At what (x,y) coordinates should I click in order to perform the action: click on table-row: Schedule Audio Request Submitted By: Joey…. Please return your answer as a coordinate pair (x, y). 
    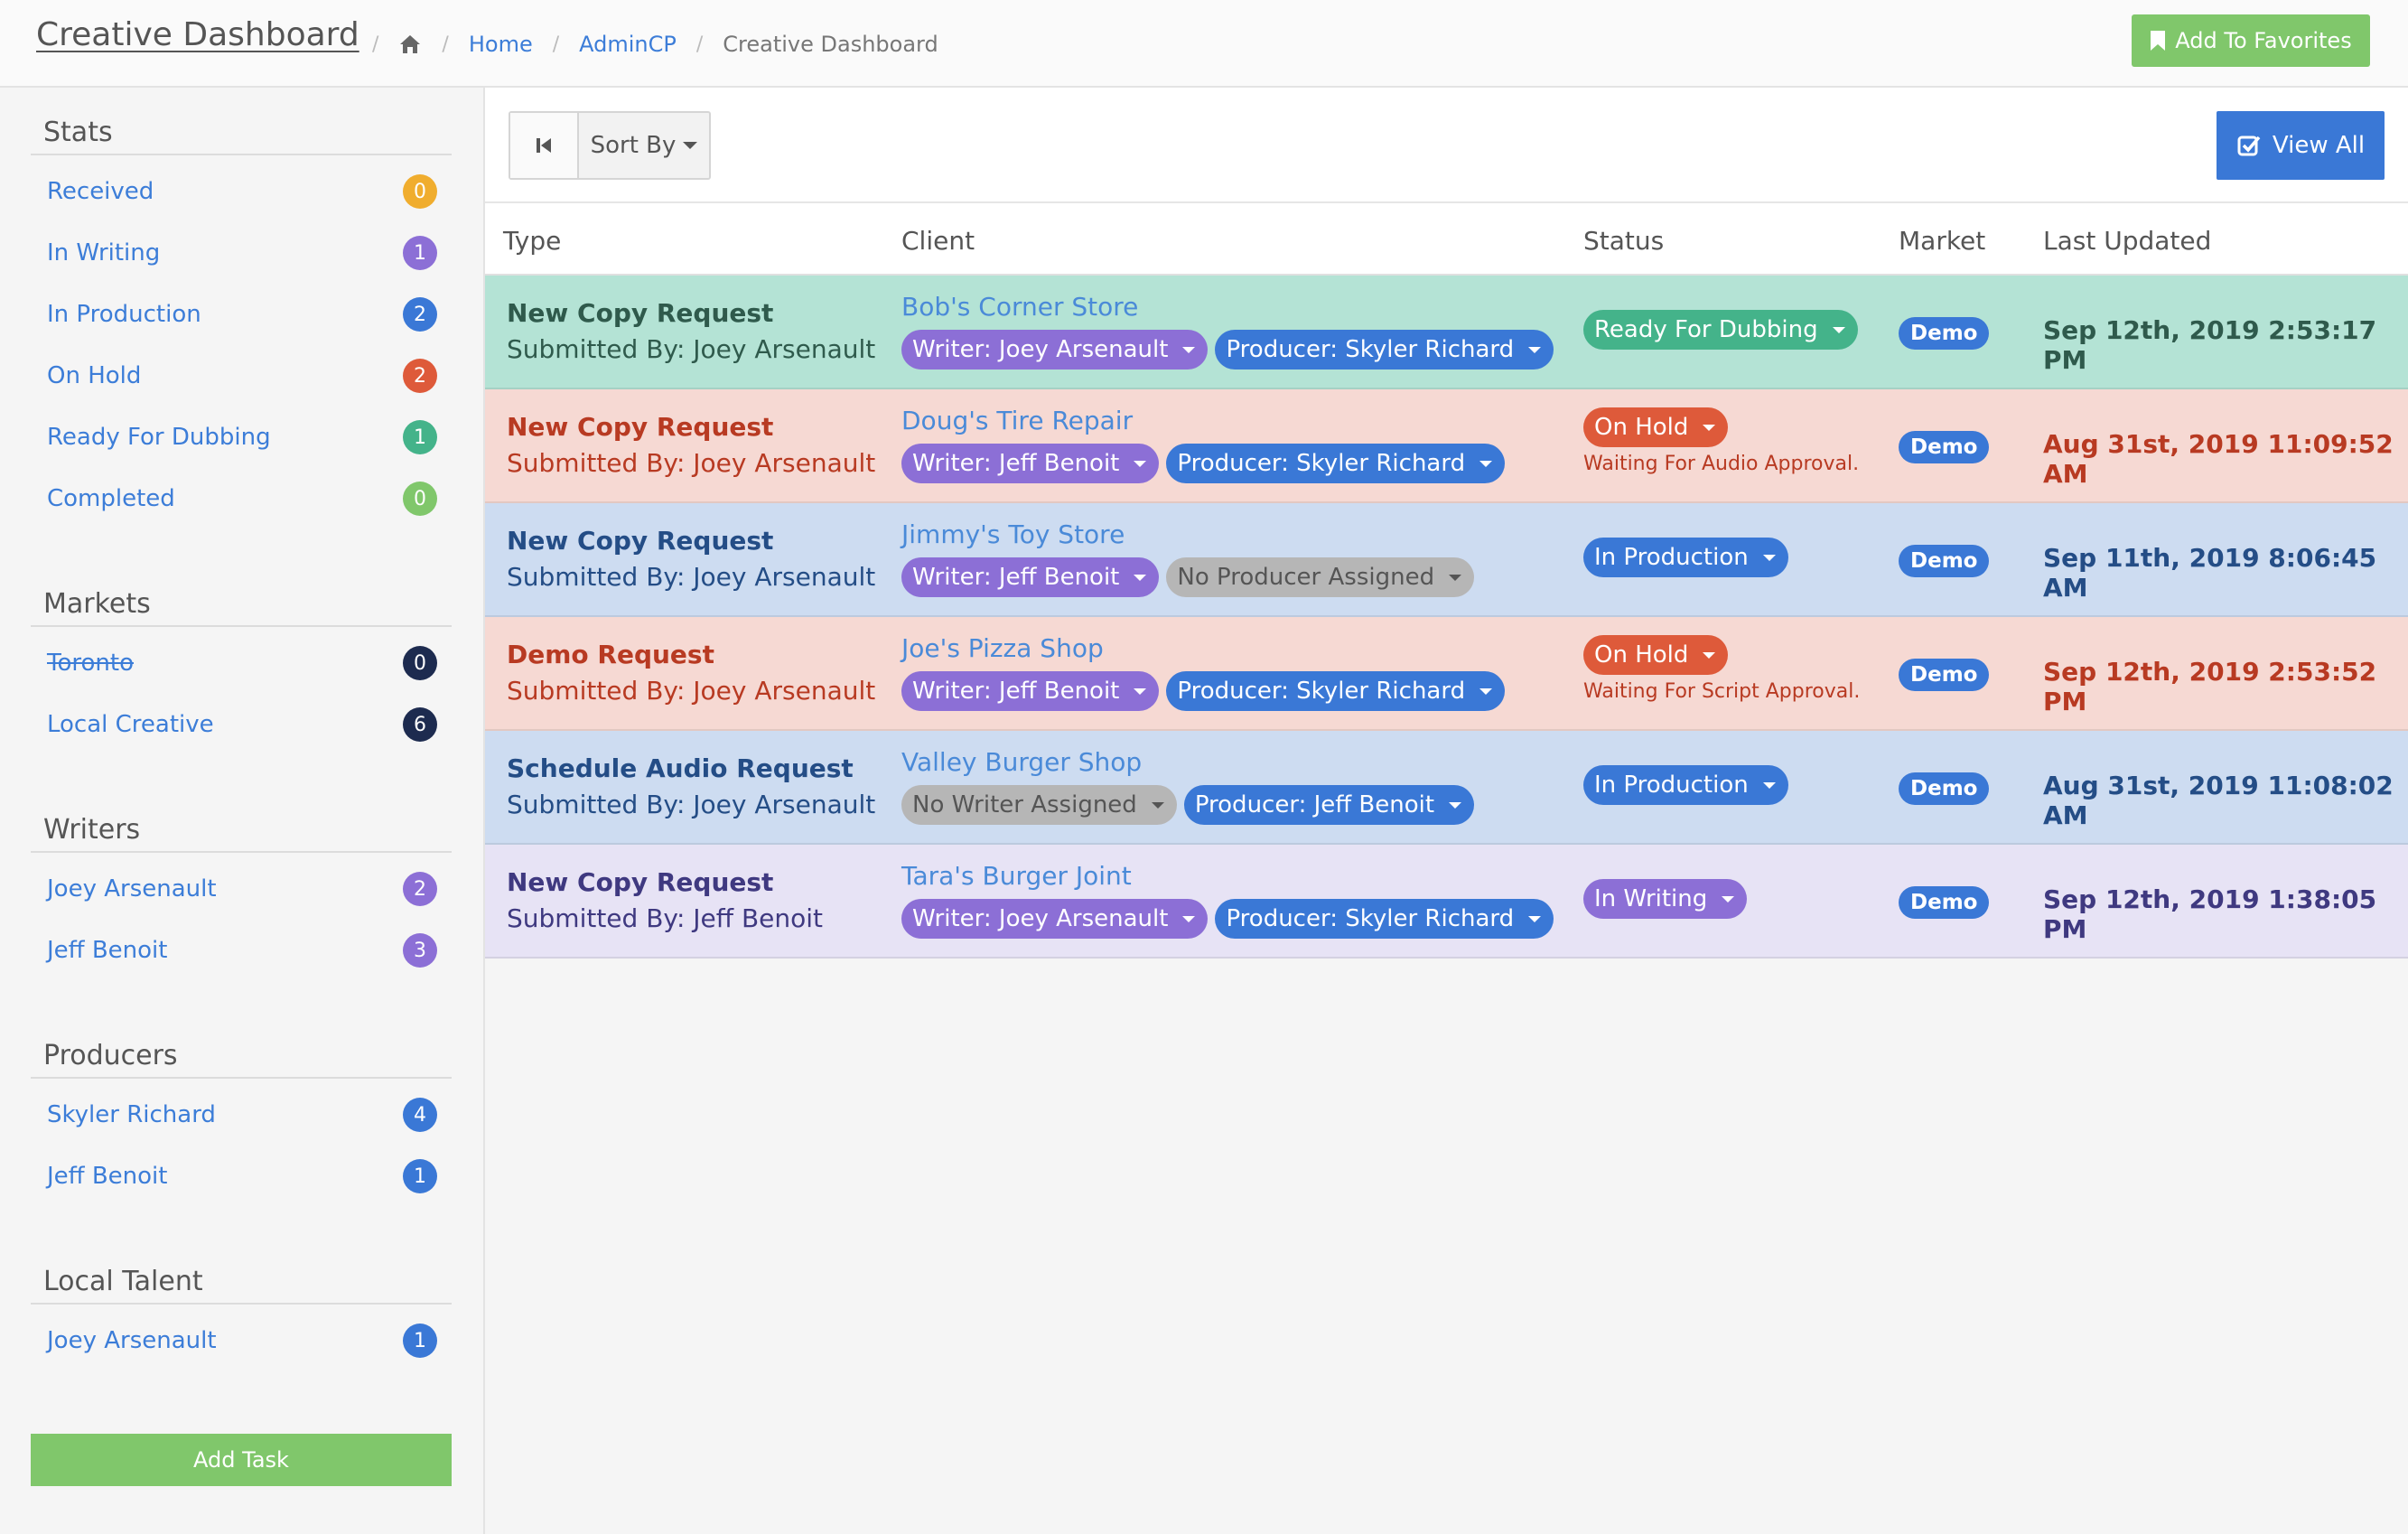
    Looking at the image, I should click on (1446, 788).